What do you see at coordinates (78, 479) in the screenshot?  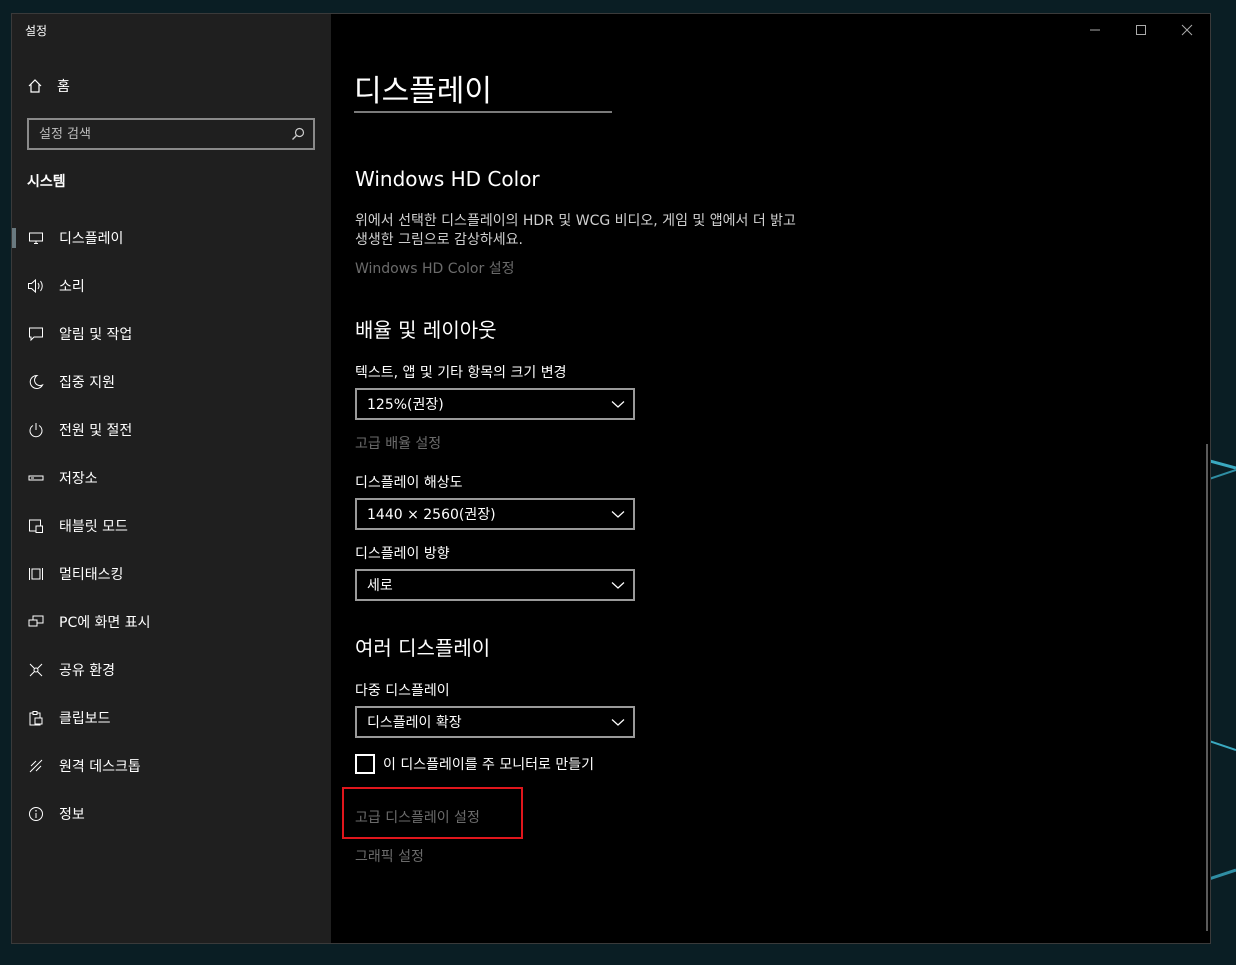 I see `sidebar-item-label: 저장소` at bounding box center [78, 479].